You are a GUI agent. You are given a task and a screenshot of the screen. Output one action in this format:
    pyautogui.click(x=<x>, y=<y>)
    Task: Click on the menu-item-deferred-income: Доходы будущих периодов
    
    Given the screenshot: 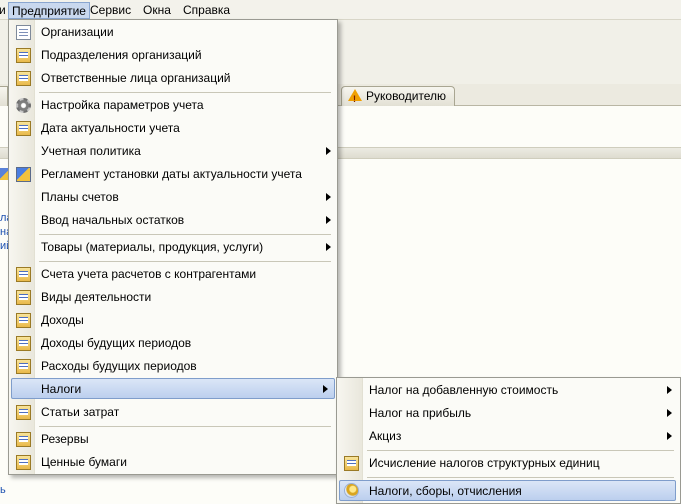 What is the action you would take?
    pyautogui.click(x=174, y=343)
    